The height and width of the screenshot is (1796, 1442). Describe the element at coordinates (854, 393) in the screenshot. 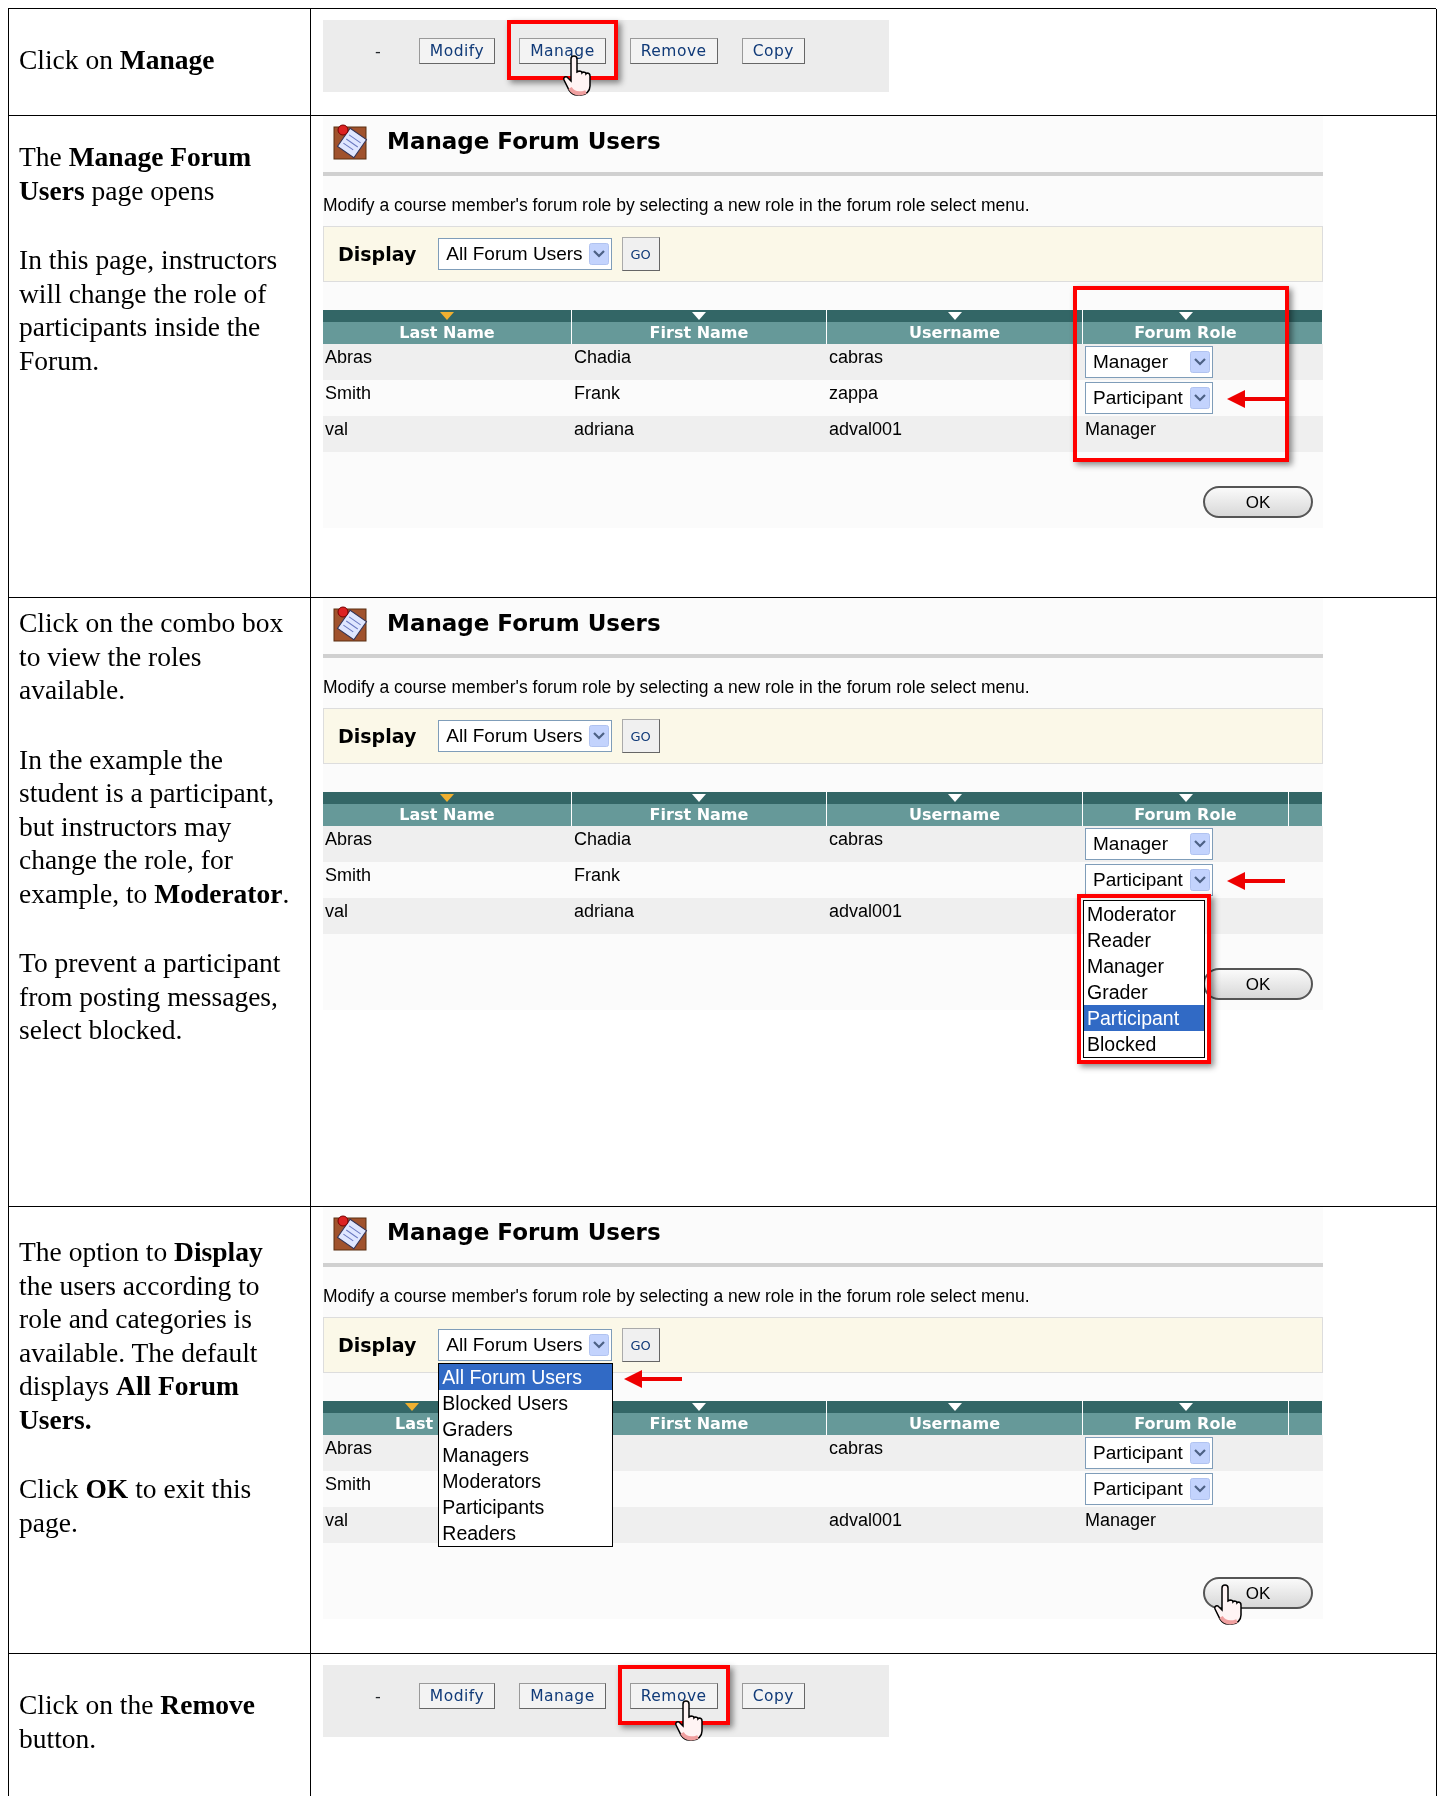

I see `table-cell: zappa` at that location.